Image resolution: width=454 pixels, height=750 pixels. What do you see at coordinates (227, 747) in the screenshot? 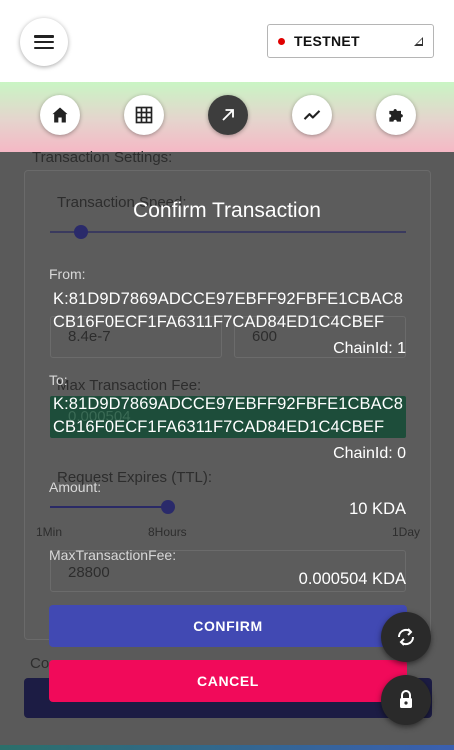
I see `bottom-strip` at bounding box center [227, 747].